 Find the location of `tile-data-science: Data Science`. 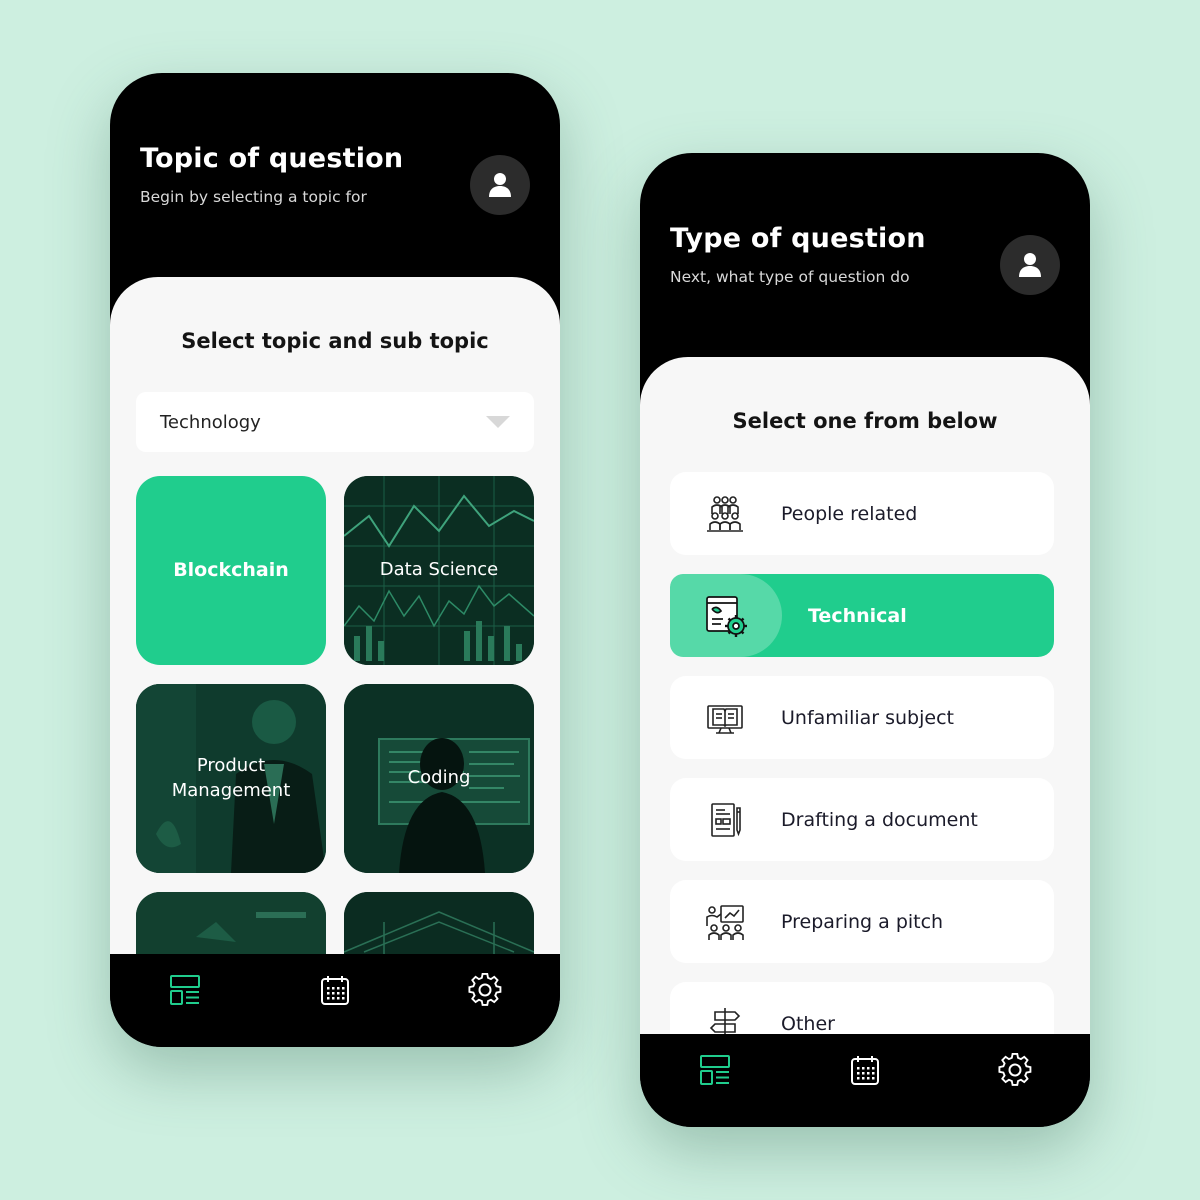

tile-data-science: Data Science is located at coordinates (439, 570).